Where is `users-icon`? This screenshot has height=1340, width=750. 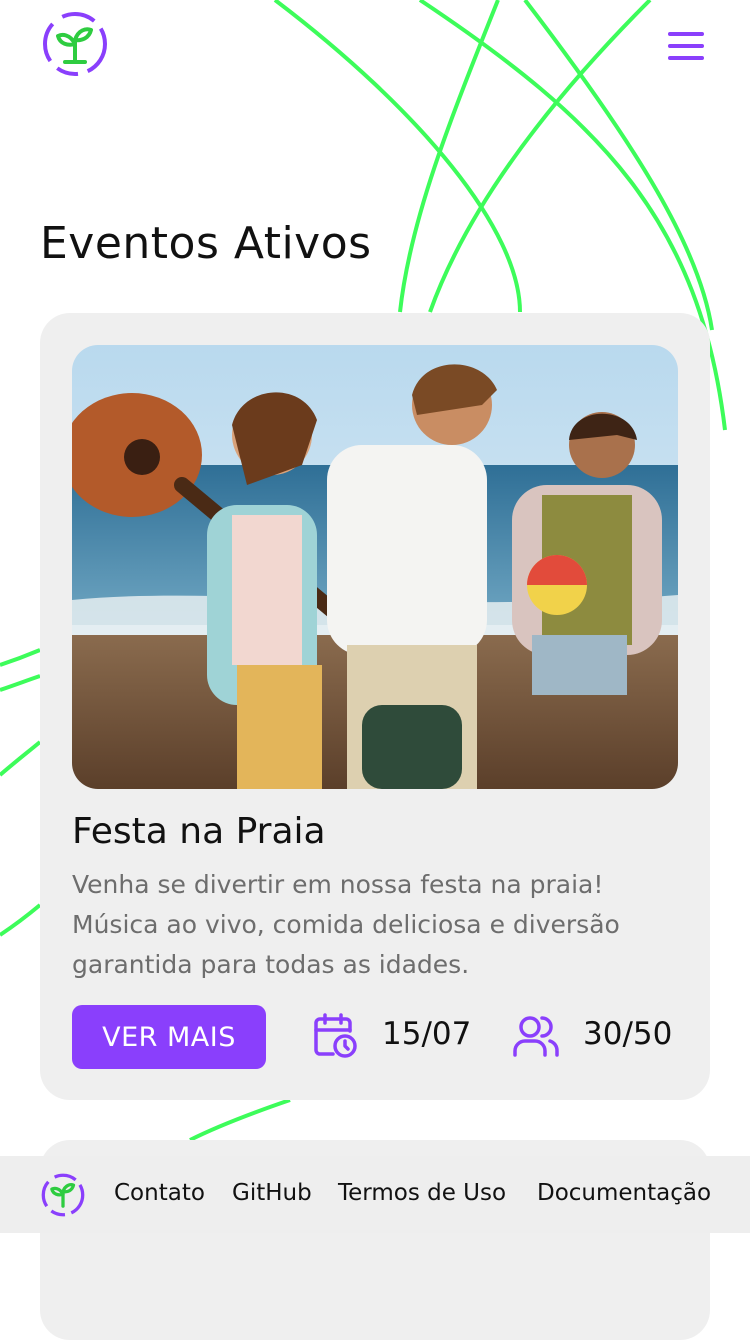 users-icon is located at coordinates (536, 1036).